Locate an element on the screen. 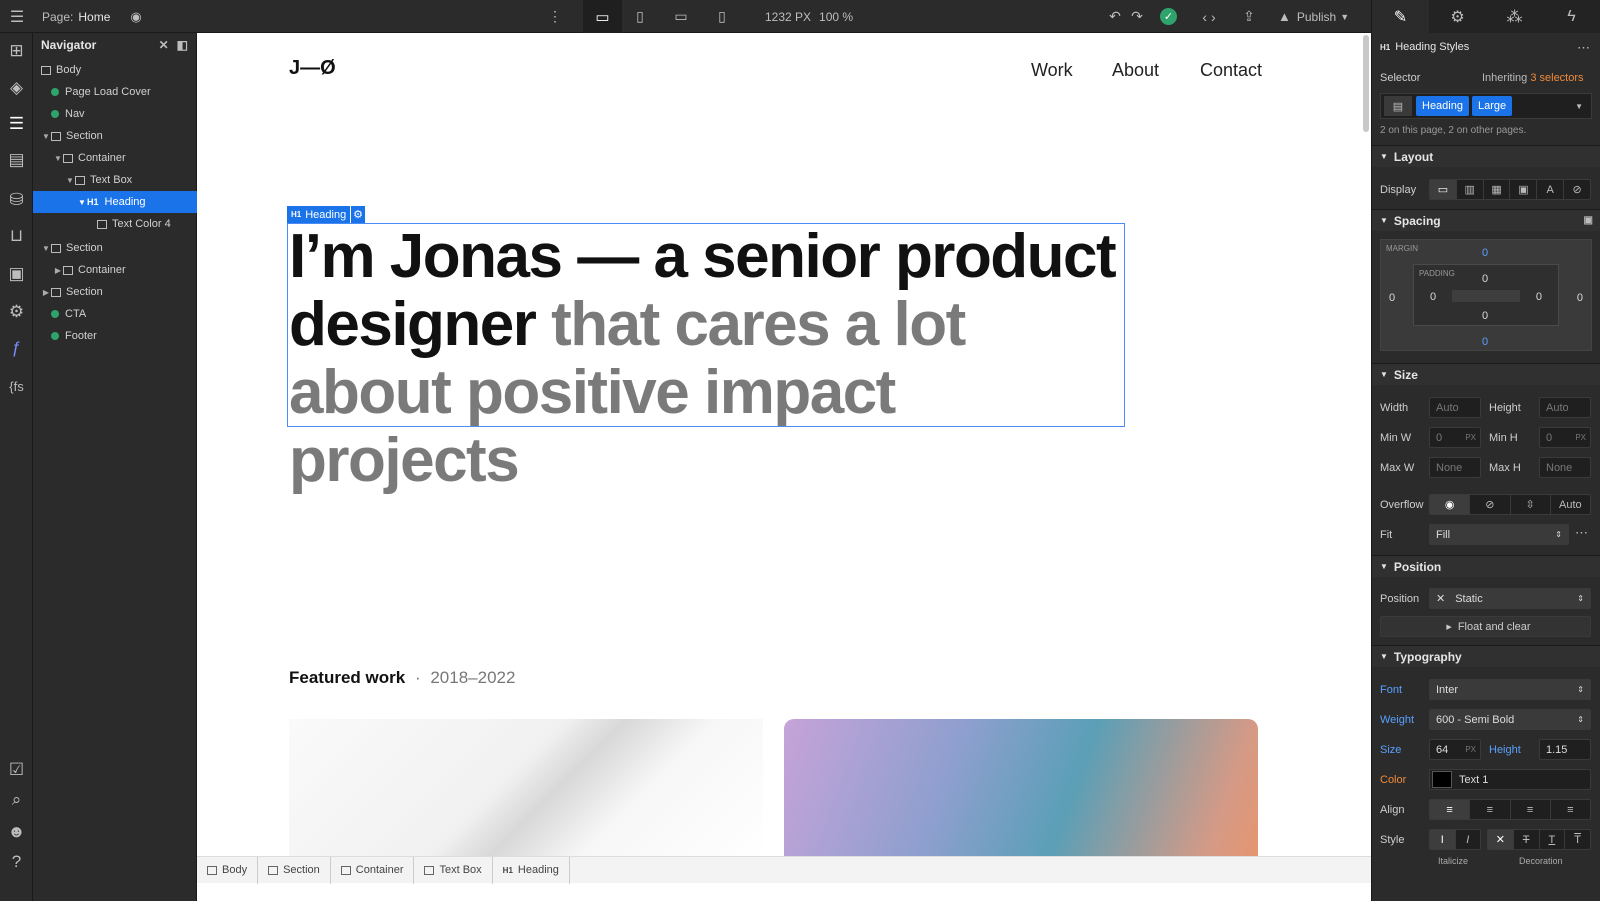  min-width-input: 0 PX is located at coordinates (1455, 437).